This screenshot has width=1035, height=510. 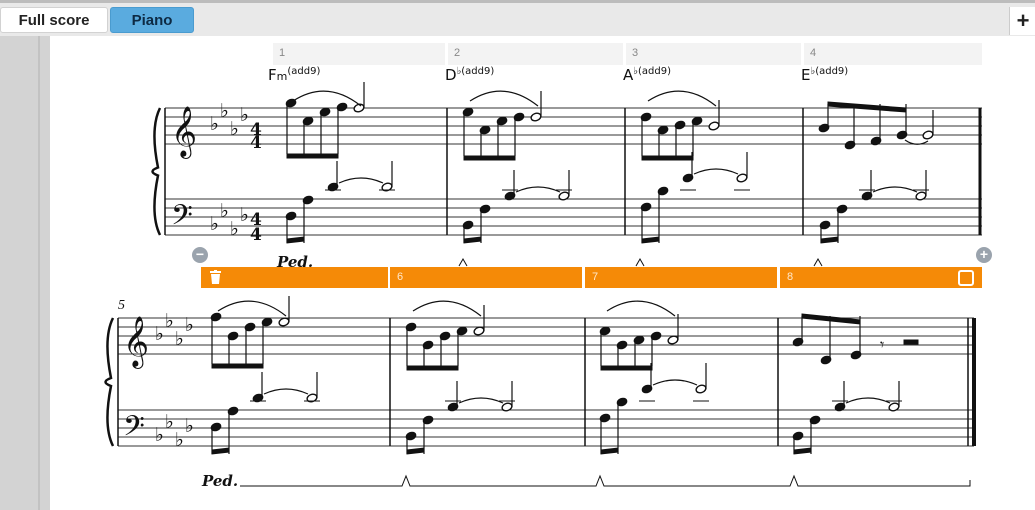 What do you see at coordinates (215, 277) in the screenshot?
I see `trash-icon` at bounding box center [215, 277].